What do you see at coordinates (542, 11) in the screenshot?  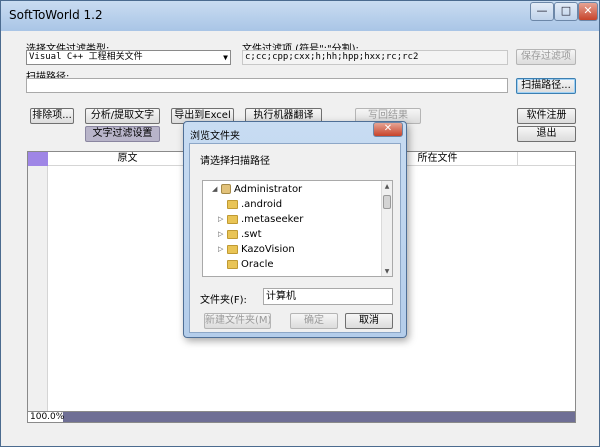 I see `minimize-button: —` at bounding box center [542, 11].